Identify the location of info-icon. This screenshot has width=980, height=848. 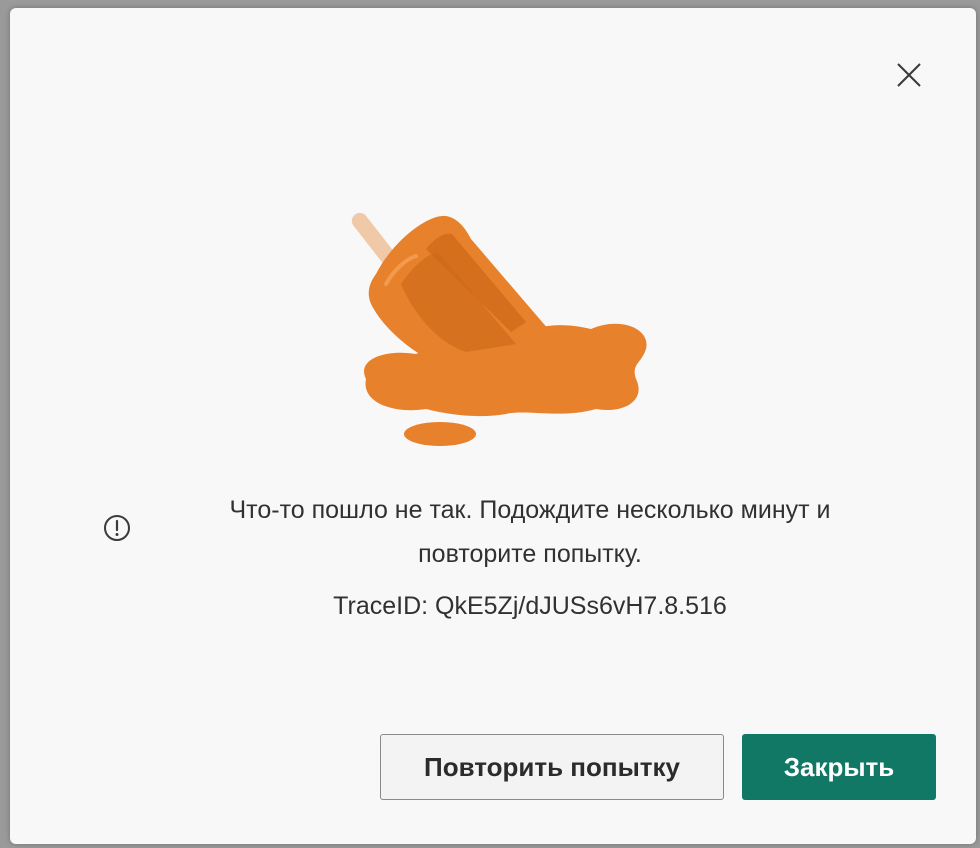
(117, 528).